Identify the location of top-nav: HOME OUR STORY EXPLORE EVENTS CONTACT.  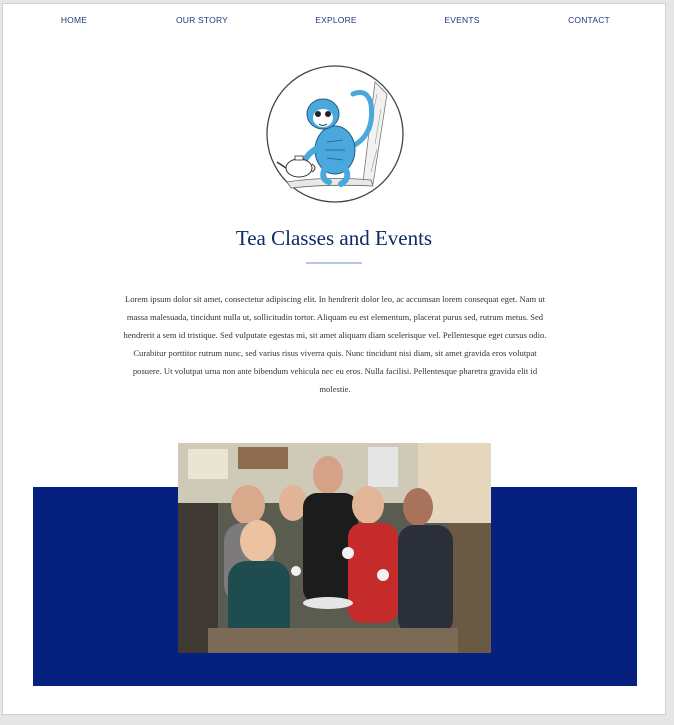
(334, 22).